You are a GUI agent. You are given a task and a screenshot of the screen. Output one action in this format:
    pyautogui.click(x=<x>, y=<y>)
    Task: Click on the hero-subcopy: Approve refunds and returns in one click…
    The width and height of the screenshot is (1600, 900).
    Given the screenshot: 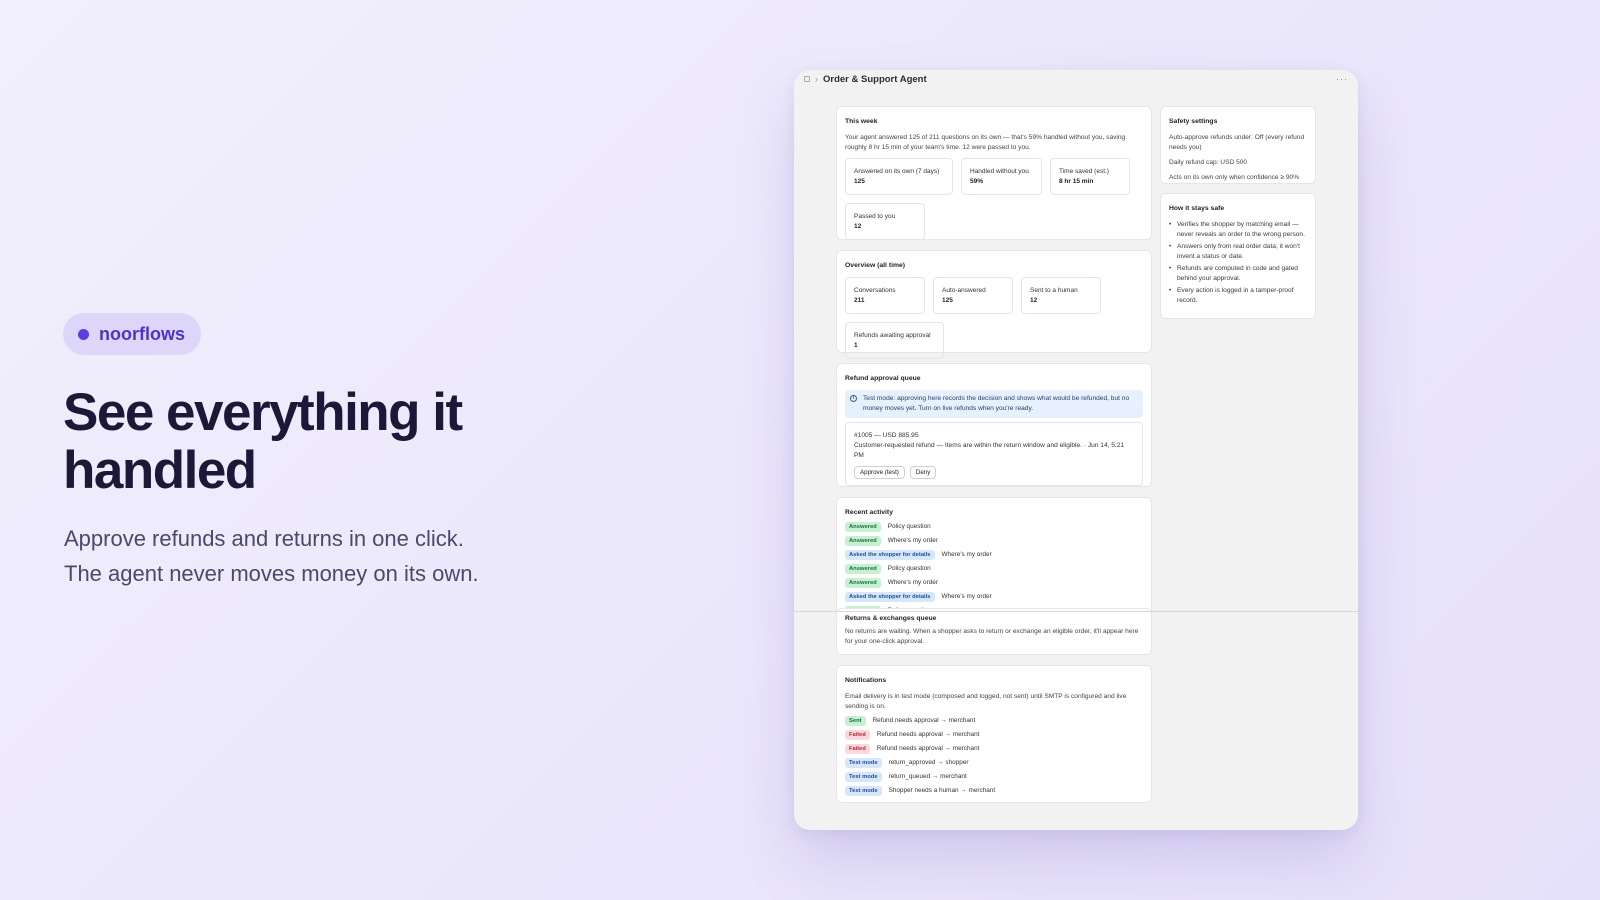 What is the action you would take?
    pyautogui.click(x=324, y=556)
    